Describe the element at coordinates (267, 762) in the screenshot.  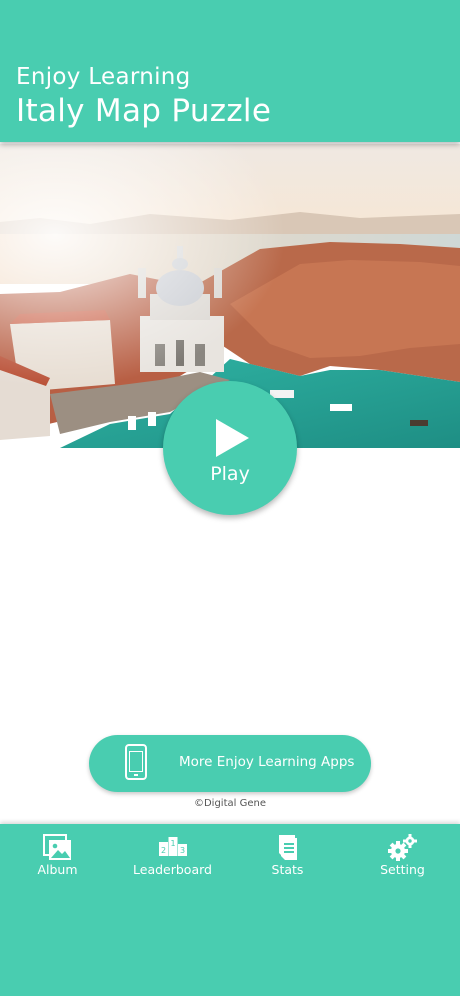
I see `more-apps-label: More Enjoy Learning Apps` at that location.